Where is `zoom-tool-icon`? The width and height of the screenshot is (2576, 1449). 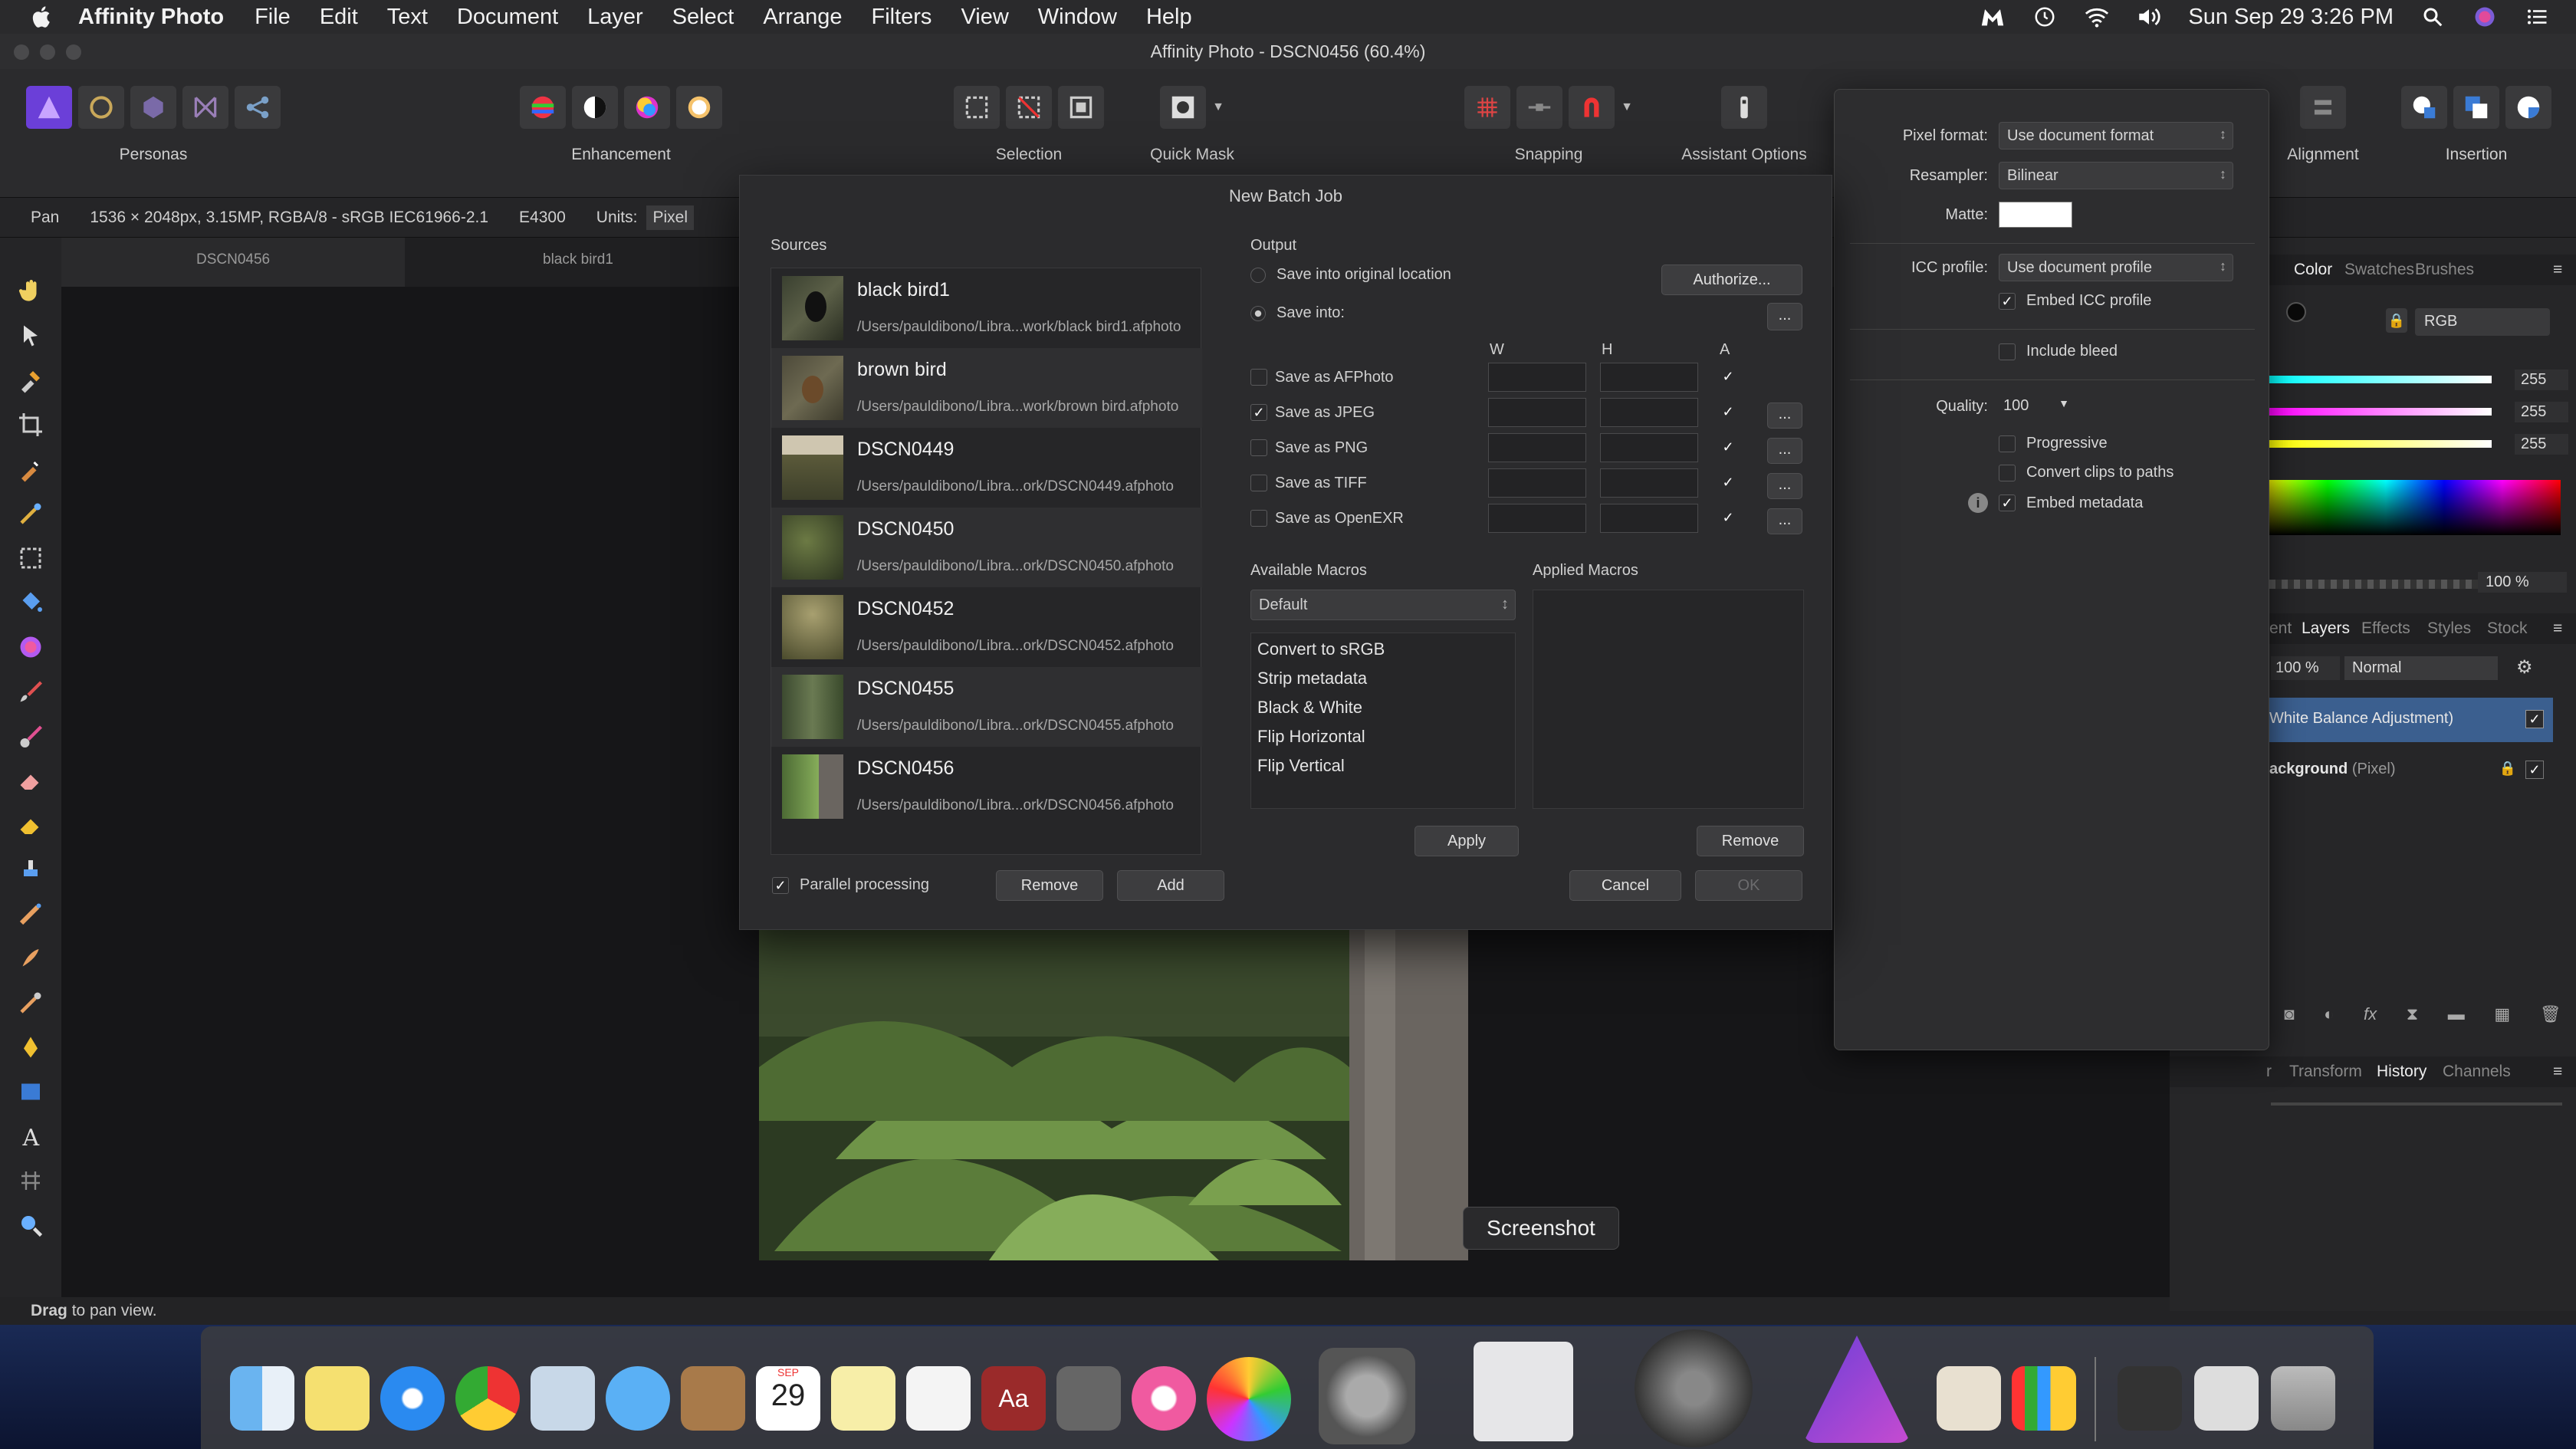 zoom-tool-icon is located at coordinates (30, 1225).